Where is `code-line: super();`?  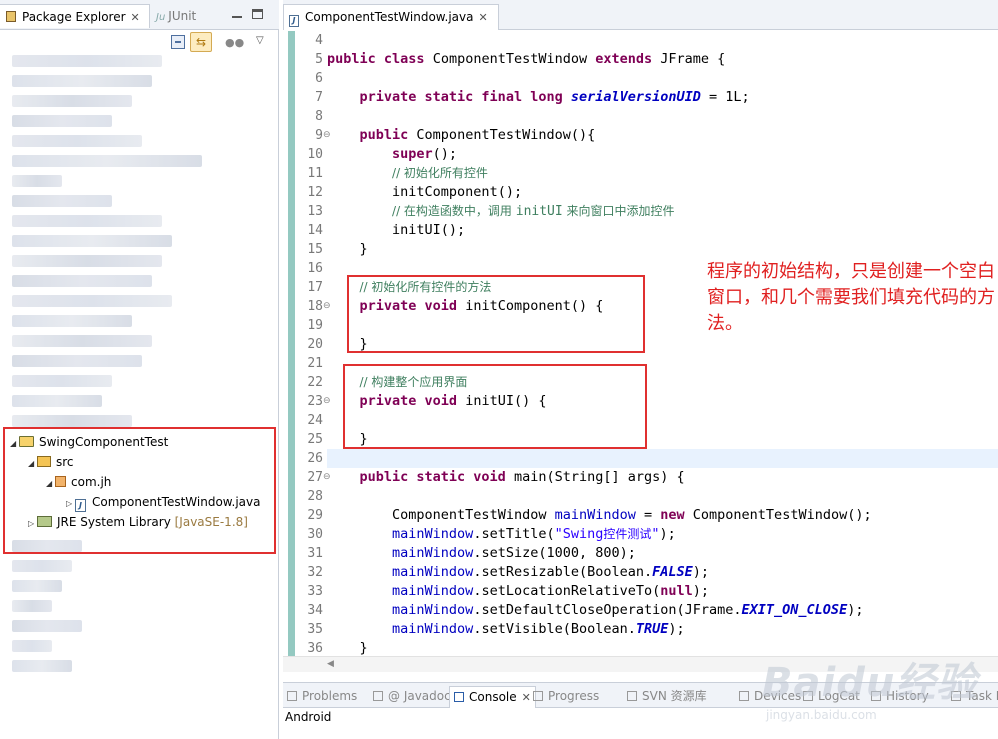
code-line: super(); is located at coordinates (392, 154).